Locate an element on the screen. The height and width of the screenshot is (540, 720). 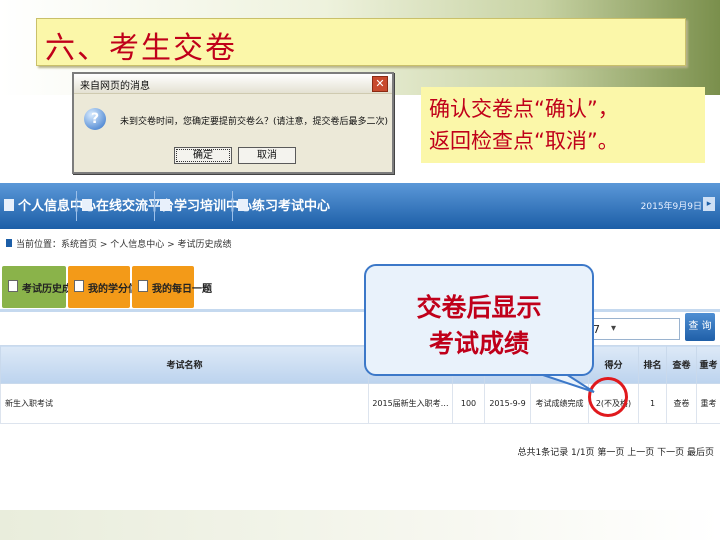
dialog-message: 未到交卷时间，您确定要提前交卷么？(请注意，提交卷后最多二次) is located at coordinates (254, 122).